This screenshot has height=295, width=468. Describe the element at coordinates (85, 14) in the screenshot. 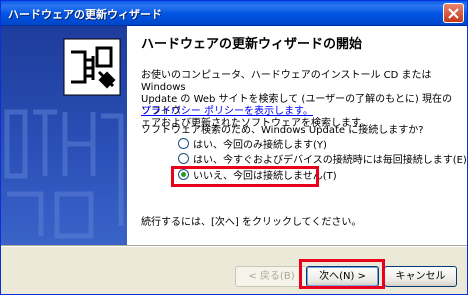

I see `window-title: ハードウェアの更新ウィザード` at that location.